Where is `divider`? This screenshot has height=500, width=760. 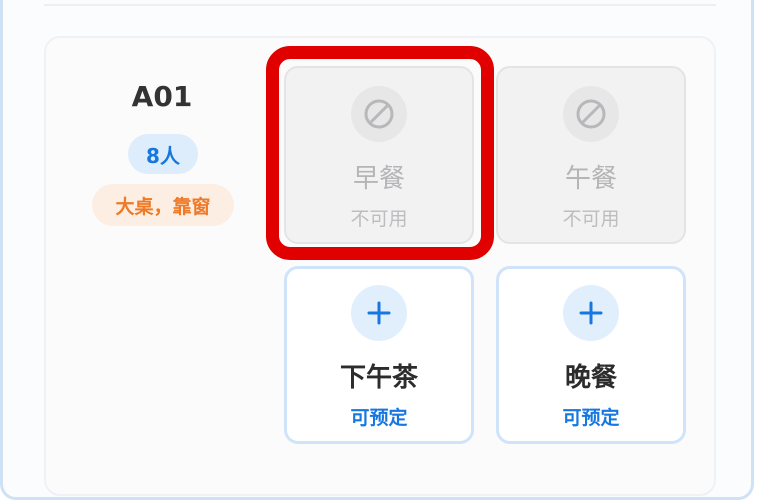
divider is located at coordinates (380, 5).